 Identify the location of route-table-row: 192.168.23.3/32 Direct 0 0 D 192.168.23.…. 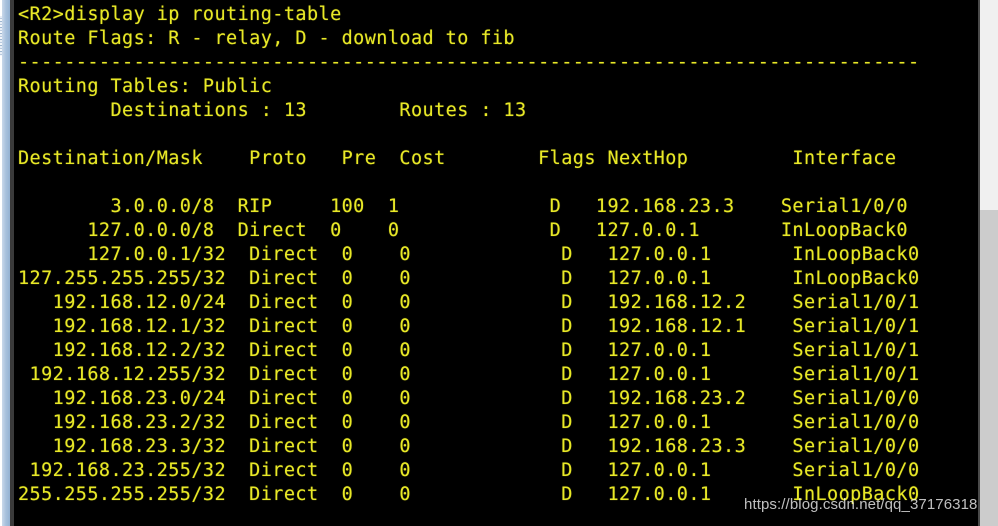
(469, 446).